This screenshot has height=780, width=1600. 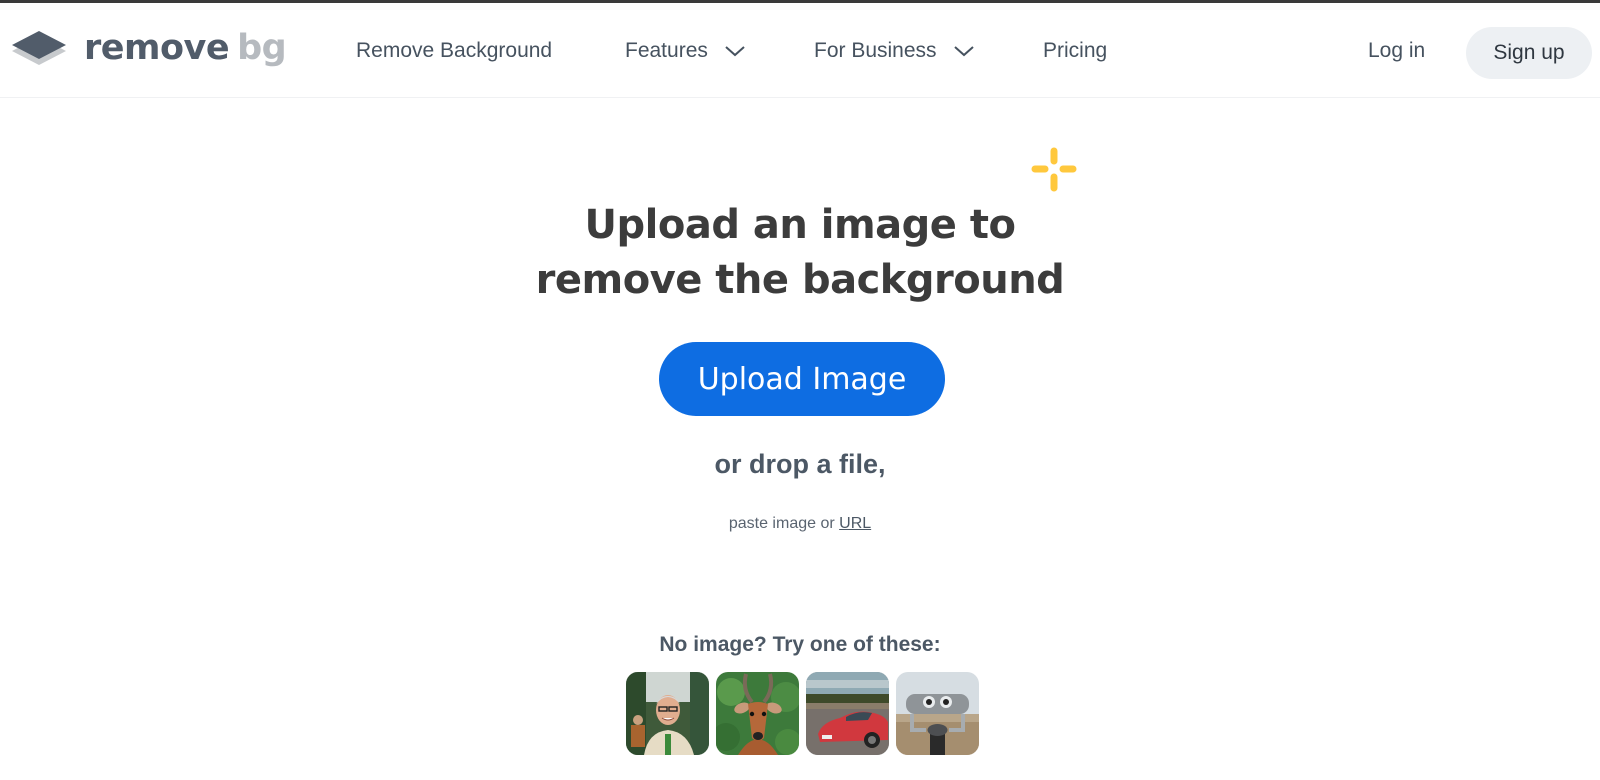 I want to click on logo-icon, so click(x=39, y=48).